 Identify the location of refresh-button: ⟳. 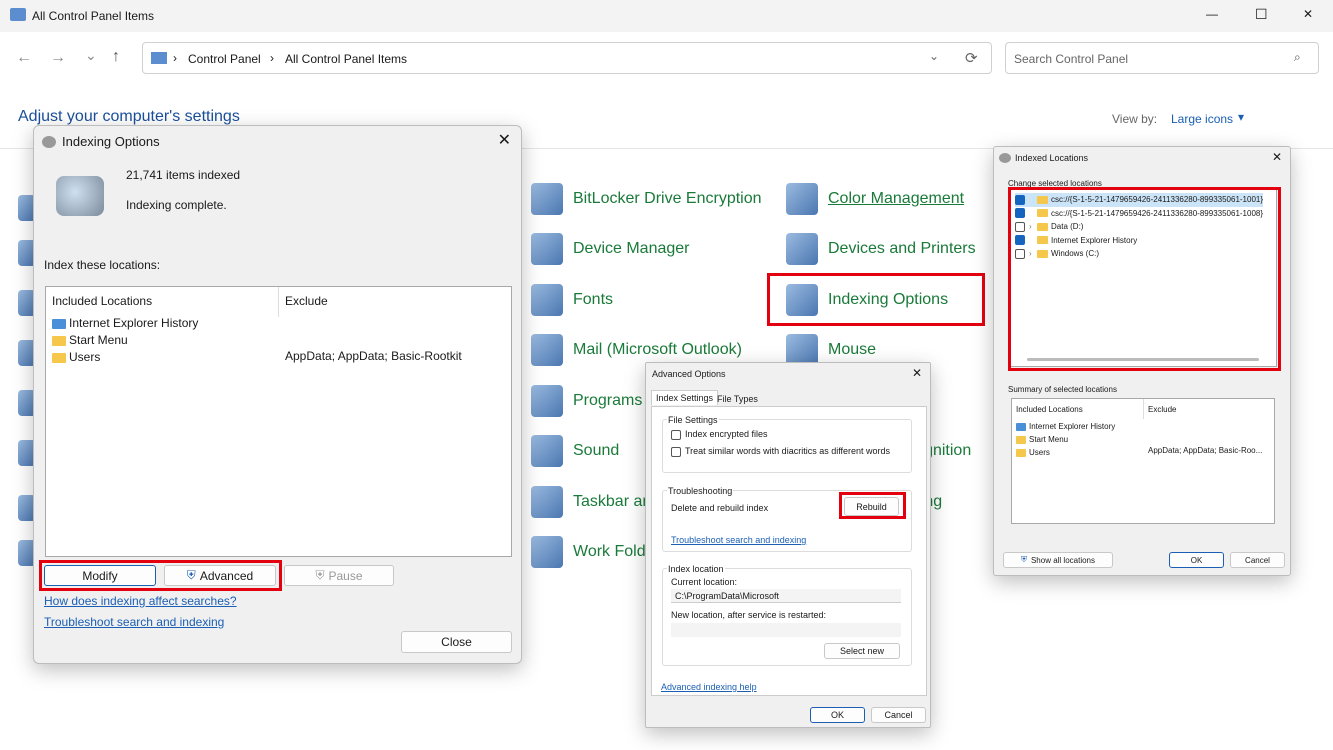
(971, 58).